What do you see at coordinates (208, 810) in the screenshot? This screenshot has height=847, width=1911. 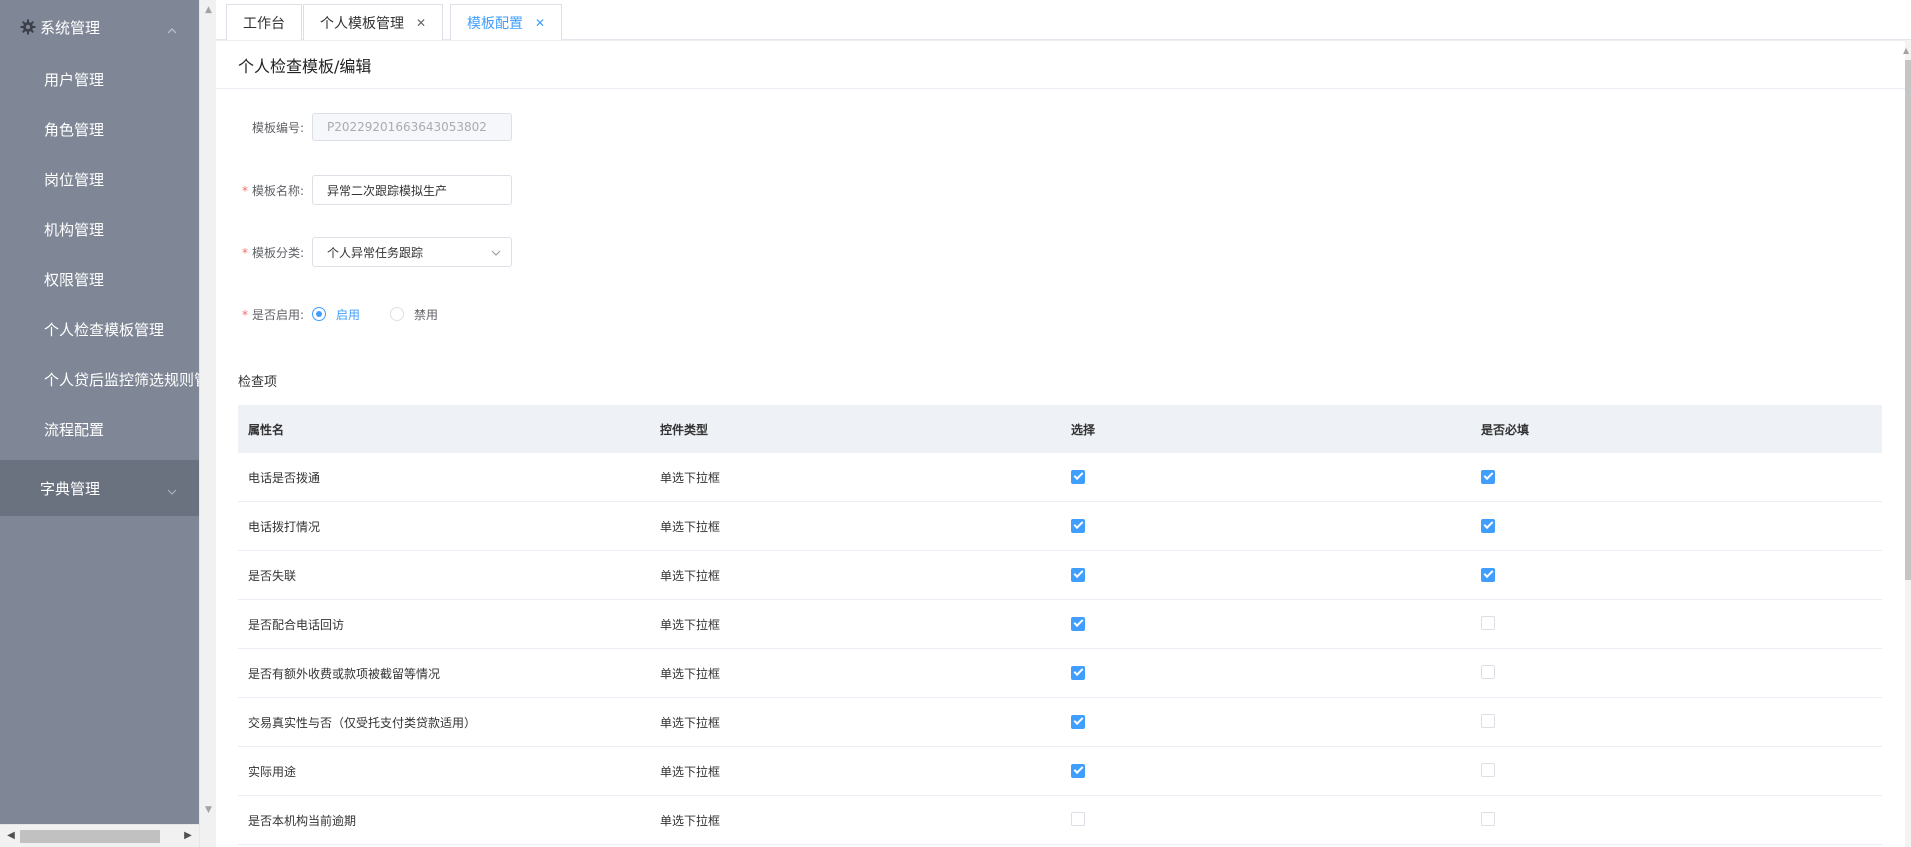 I see `scroll-down-icon: ▼` at bounding box center [208, 810].